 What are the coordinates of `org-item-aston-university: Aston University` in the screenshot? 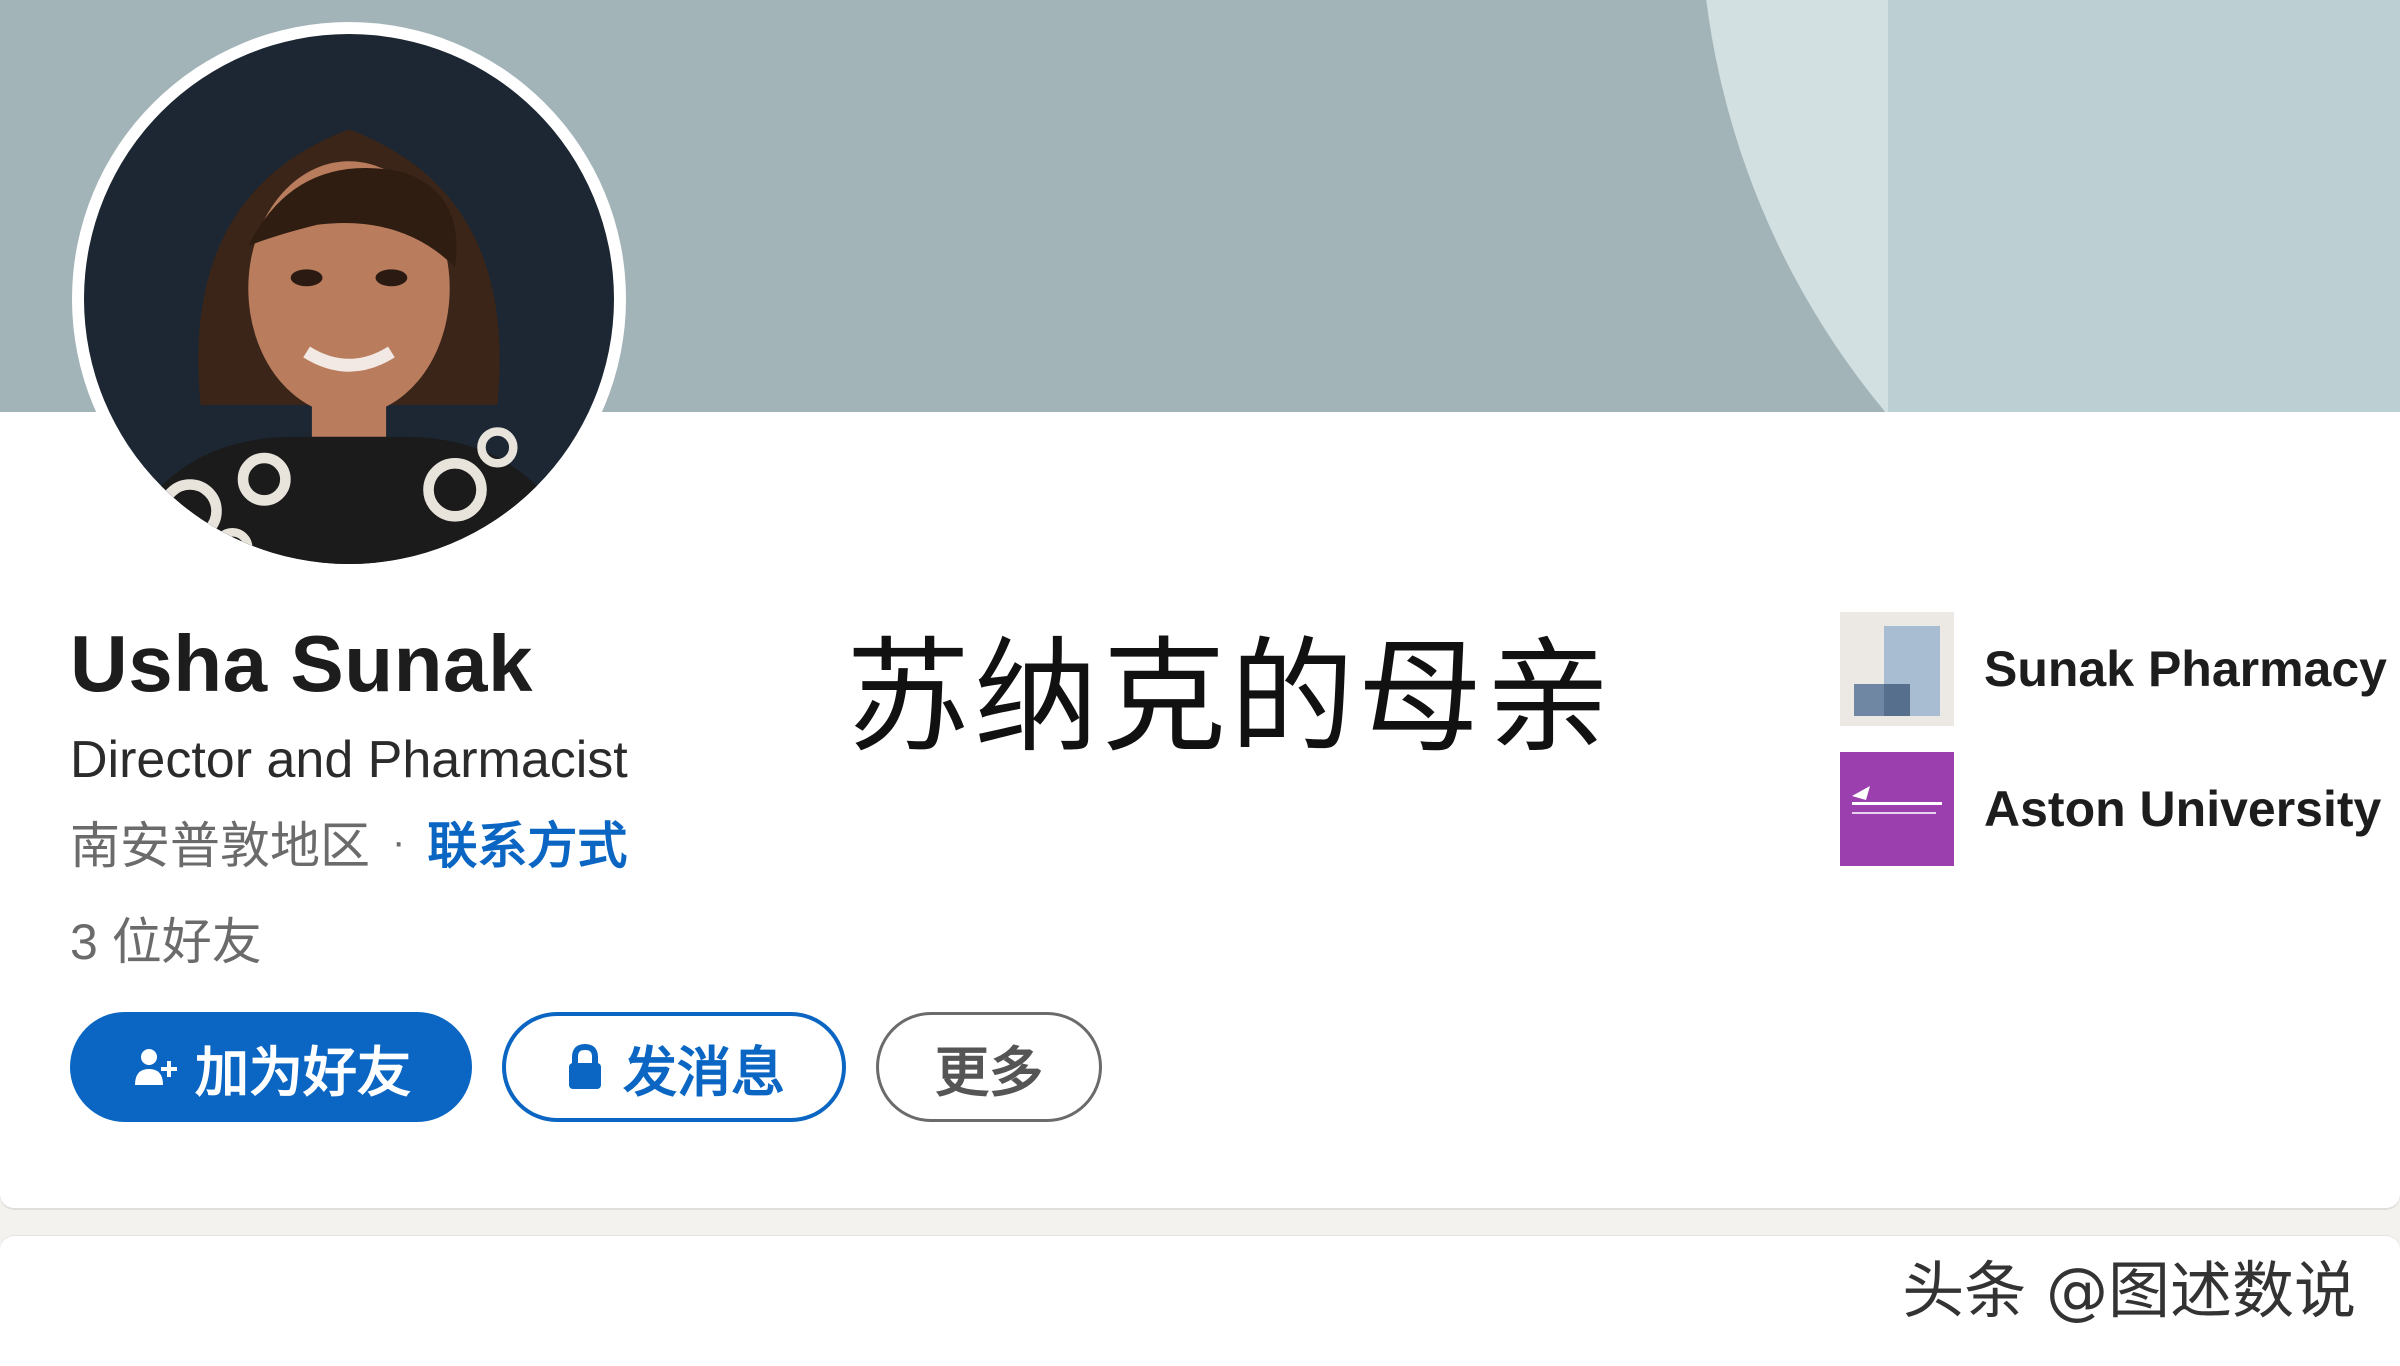 It's located at (2110, 809).